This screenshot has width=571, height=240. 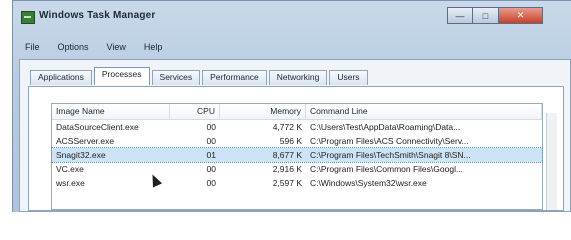 What do you see at coordinates (460, 15) in the screenshot?
I see `minimize-button: —` at bounding box center [460, 15].